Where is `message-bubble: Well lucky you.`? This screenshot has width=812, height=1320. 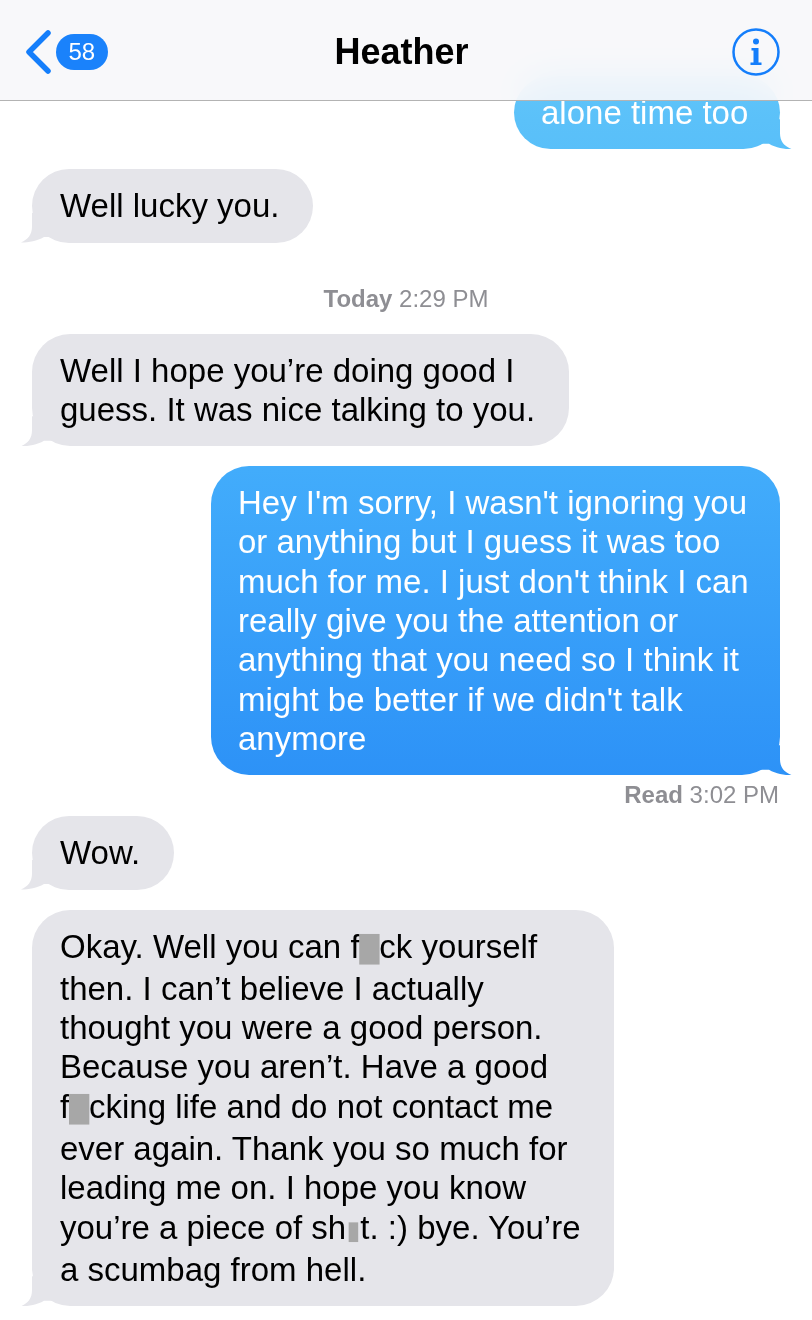
message-bubble: Well lucky you. is located at coordinates (167, 206).